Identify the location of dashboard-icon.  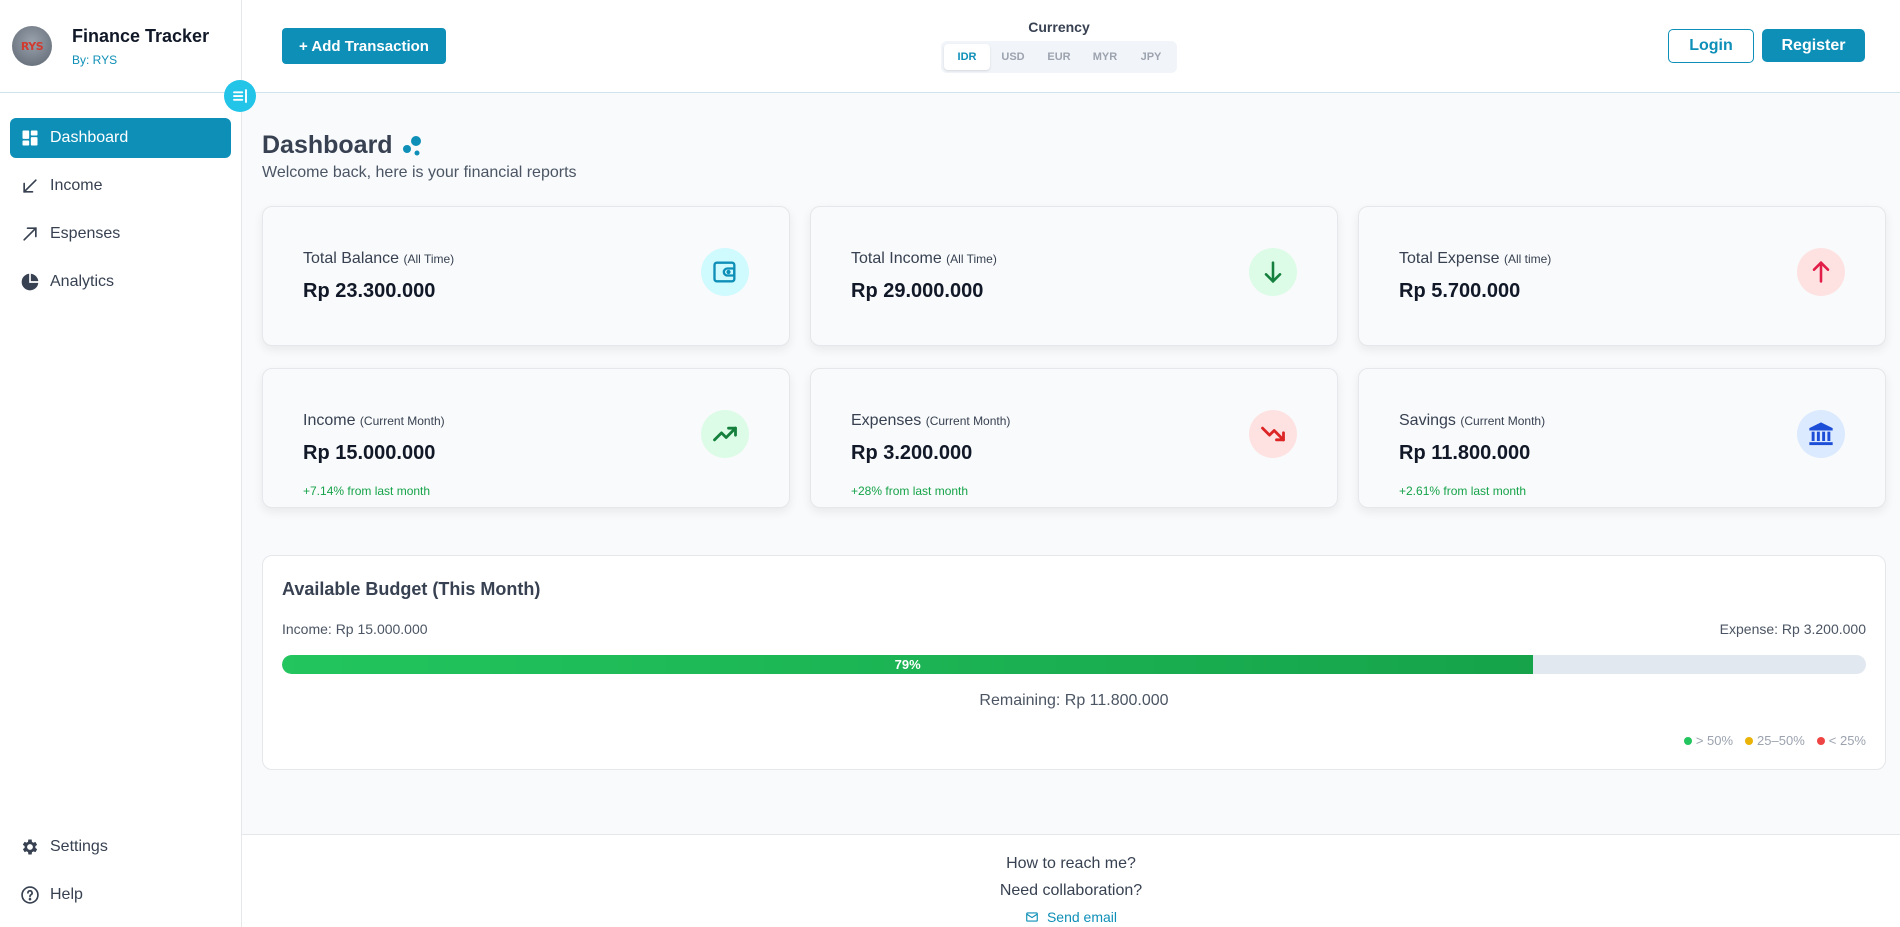
(30, 138).